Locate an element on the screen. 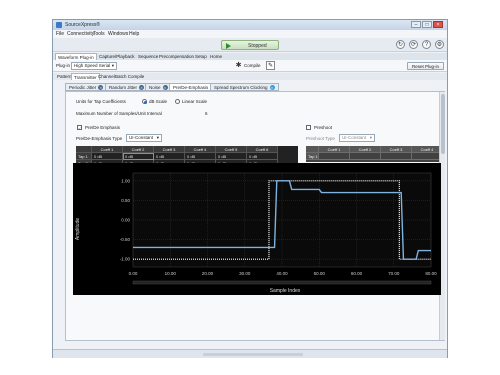 Image resolution: width=500 pixels, height=375 pixels. plugin-select: High Speed Serial ▾ is located at coordinates (94, 66).